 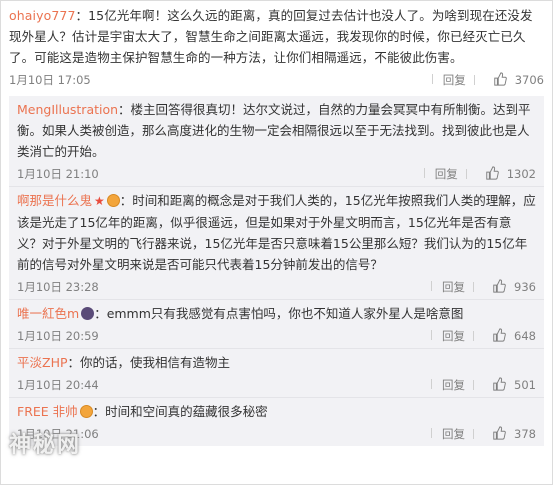 What do you see at coordinates (276, 385) in the screenshot?
I see `reply-meta: 1月10日 20:44 回复 501` at bounding box center [276, 385].